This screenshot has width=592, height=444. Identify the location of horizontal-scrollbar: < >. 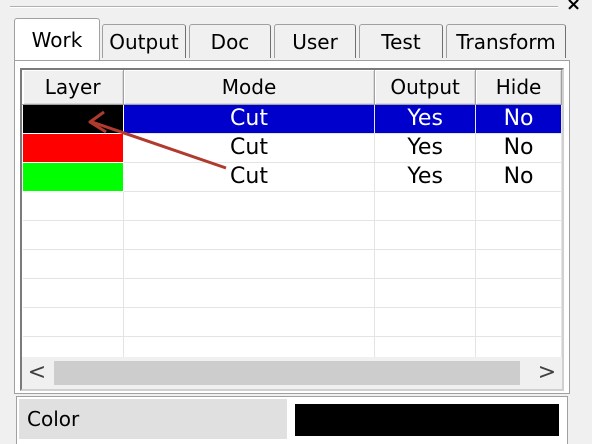
(292, 373).